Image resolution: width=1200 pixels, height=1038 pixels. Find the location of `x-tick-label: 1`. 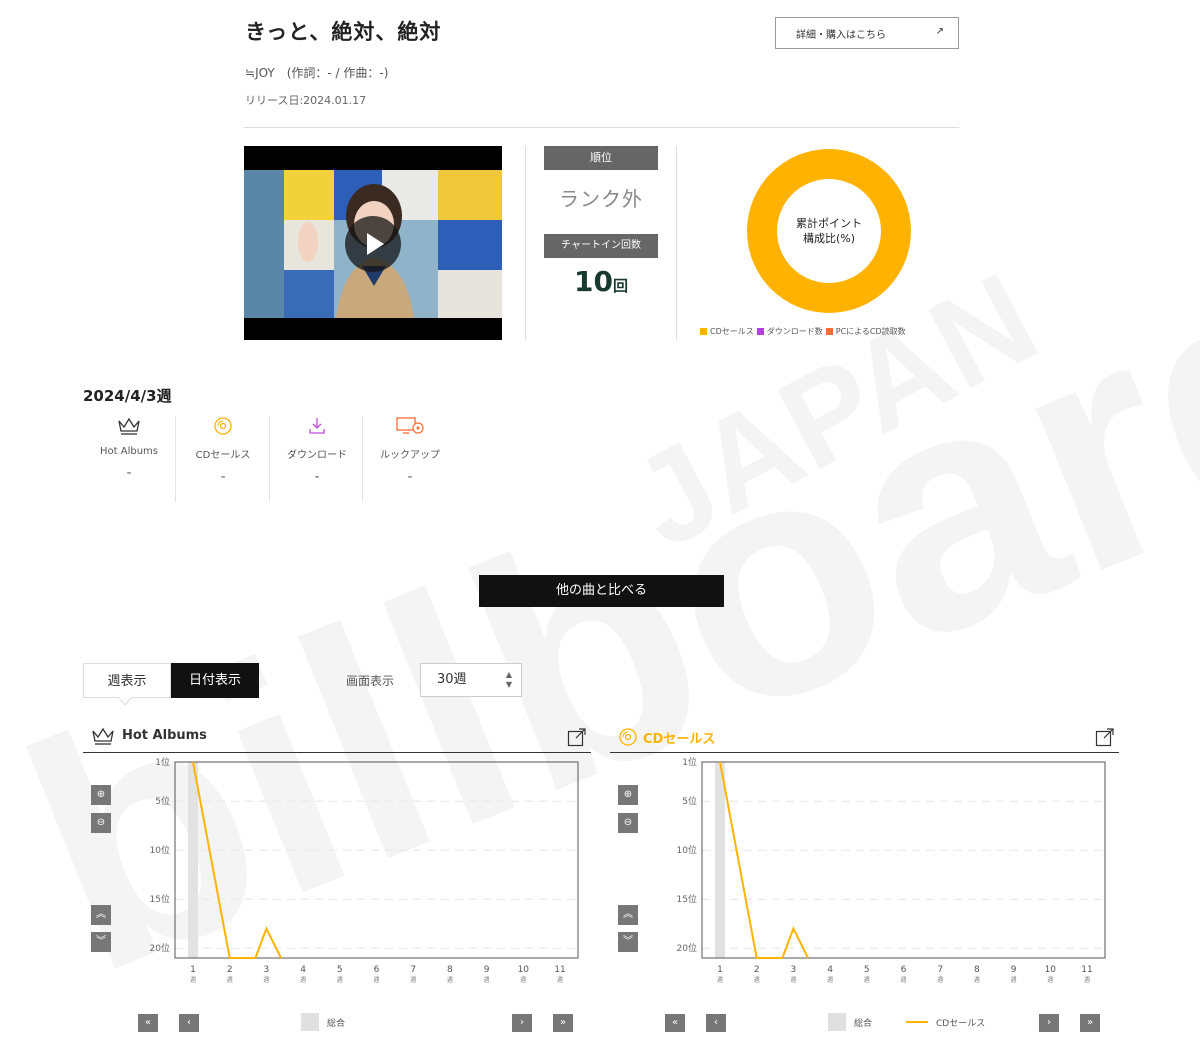

x-tick-label: 1 is located at coordinates (720, 970).